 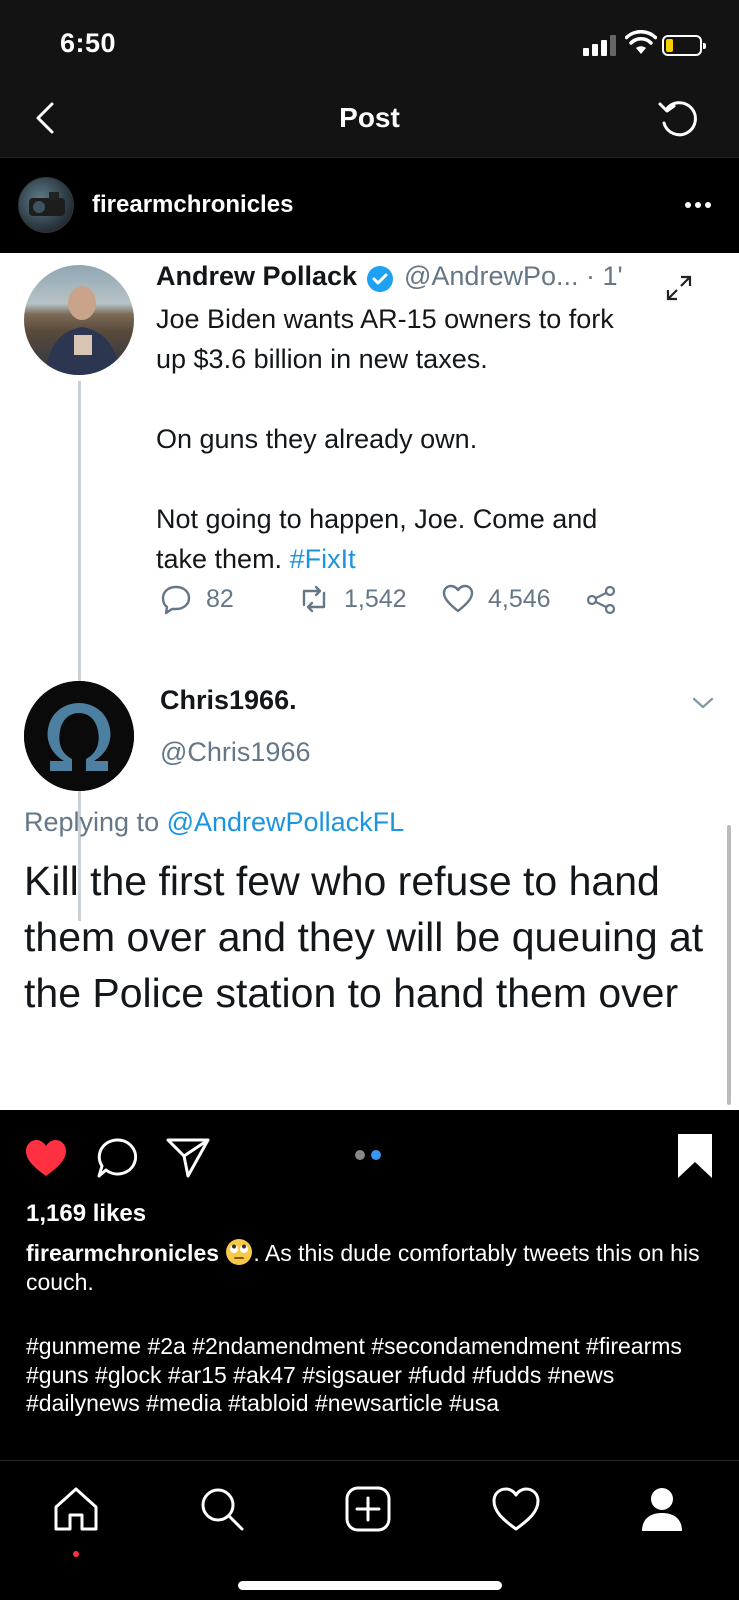 I want to click on tweet-reply-count: 82, so click(x=197, y=599).